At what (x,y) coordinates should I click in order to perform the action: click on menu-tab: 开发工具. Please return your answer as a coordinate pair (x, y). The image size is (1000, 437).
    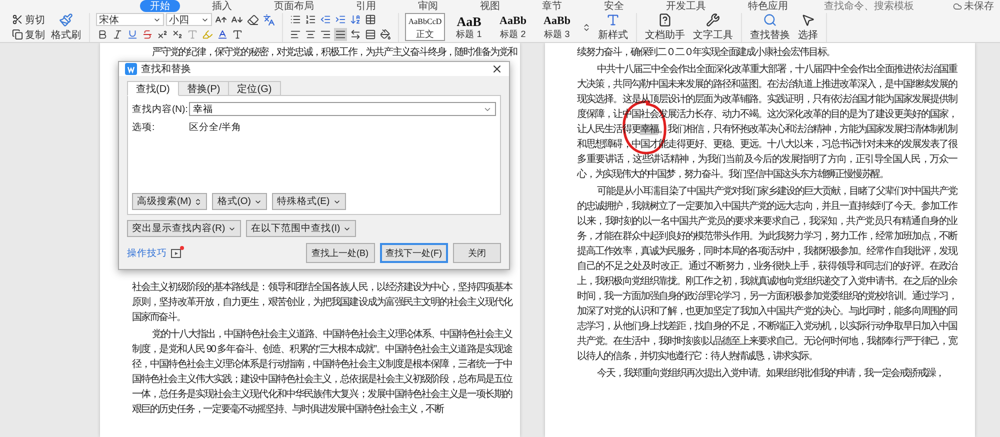
    Looking at the image, I should click on (686, 6).